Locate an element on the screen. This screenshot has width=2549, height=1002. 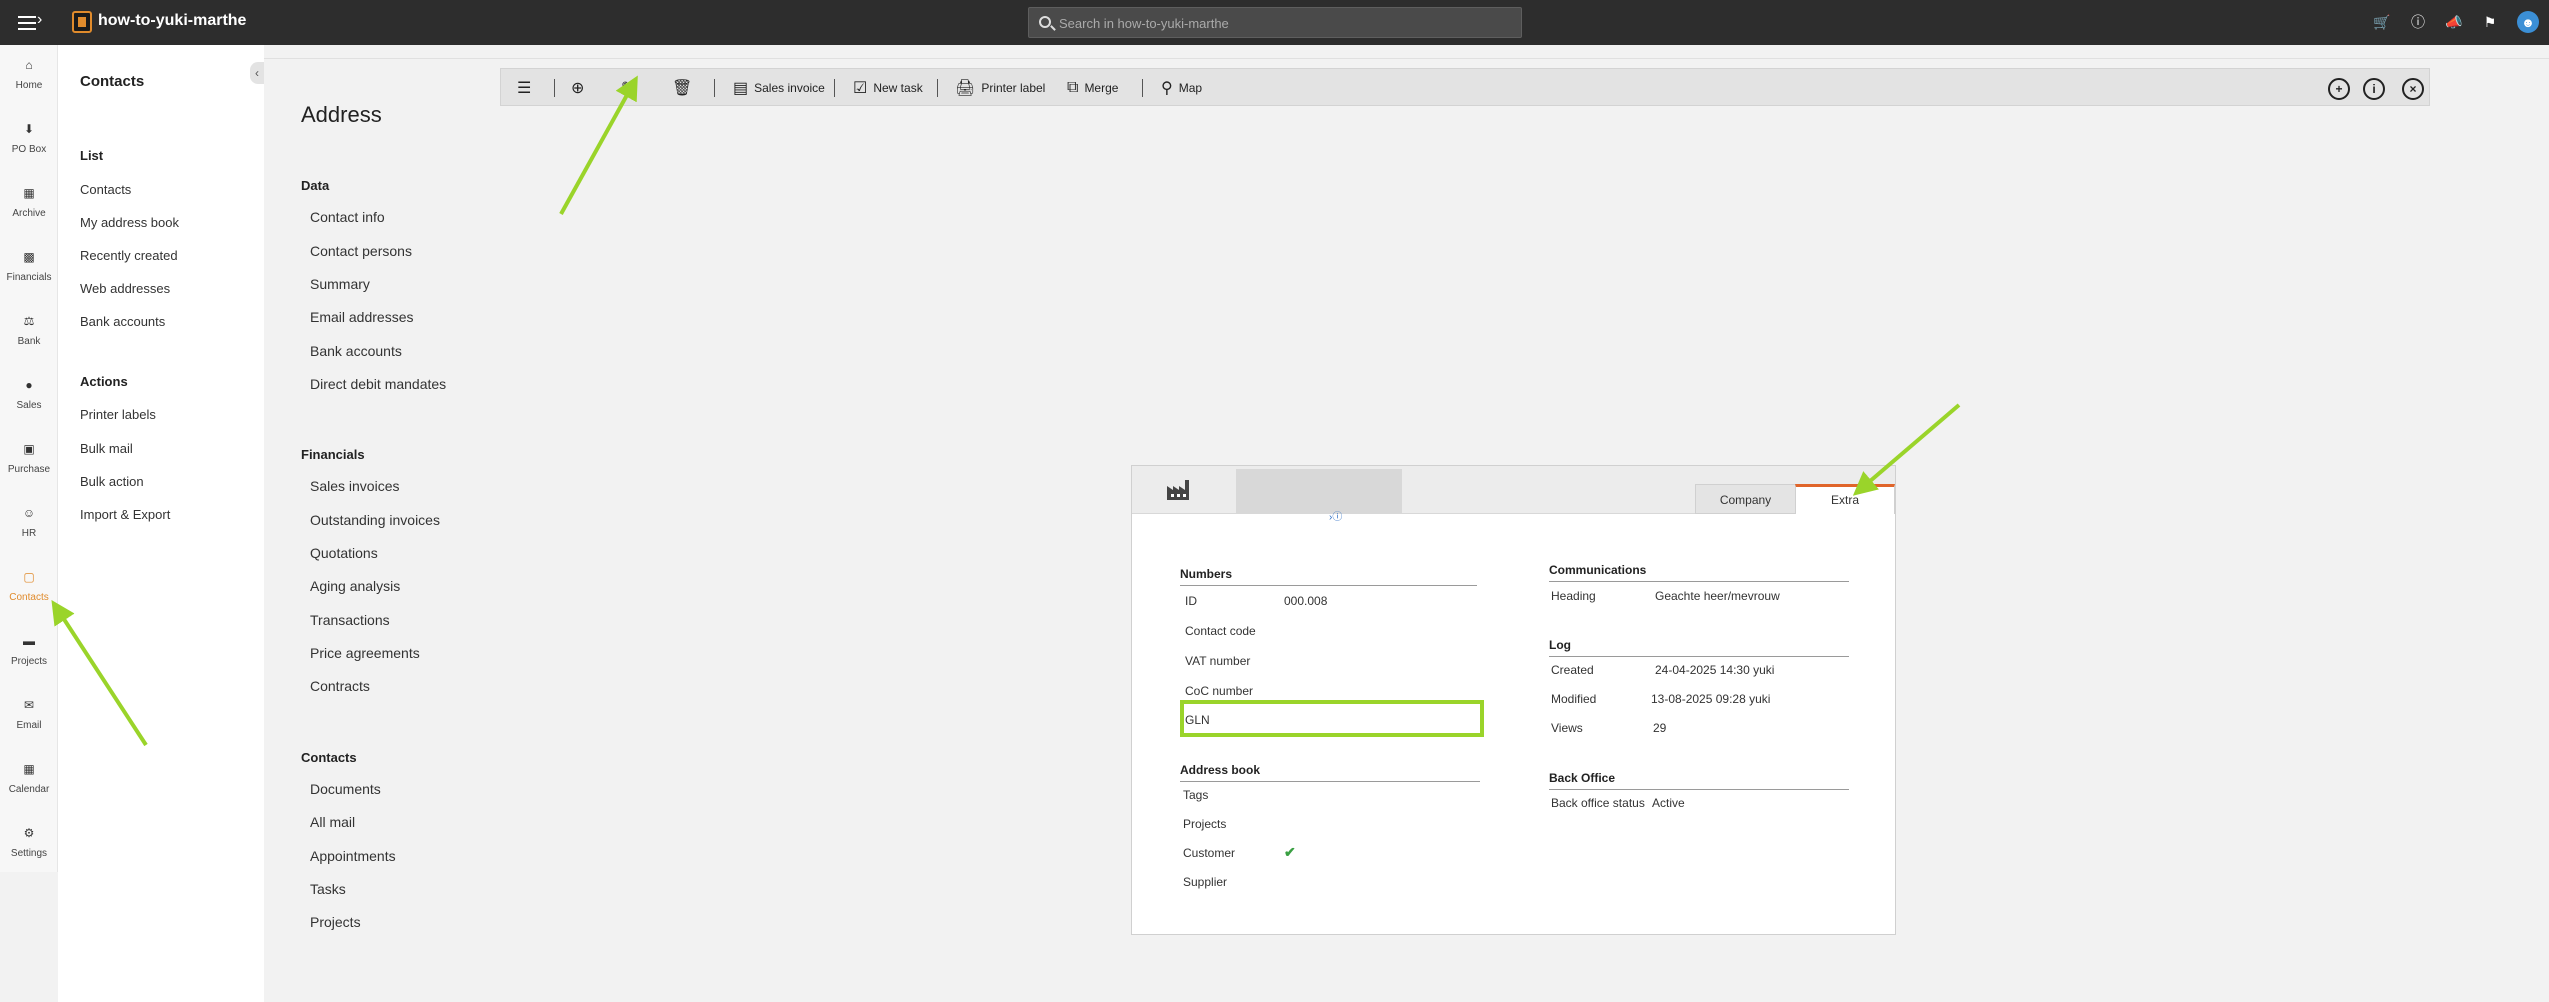
delete-button: 🗑 is located at coordinates (685, 88).